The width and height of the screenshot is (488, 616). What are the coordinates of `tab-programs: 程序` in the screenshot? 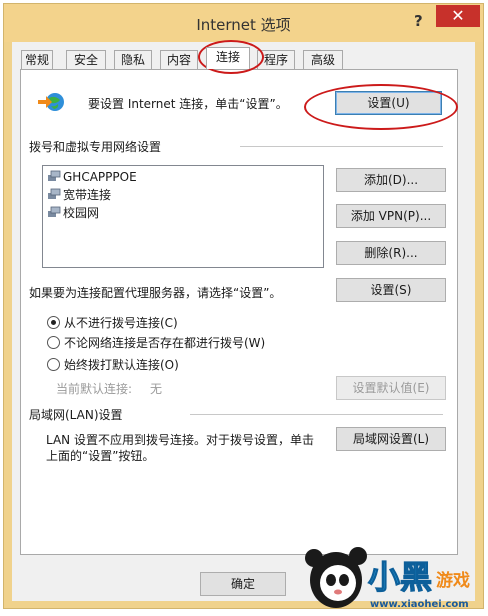 It's located at (276, 59).